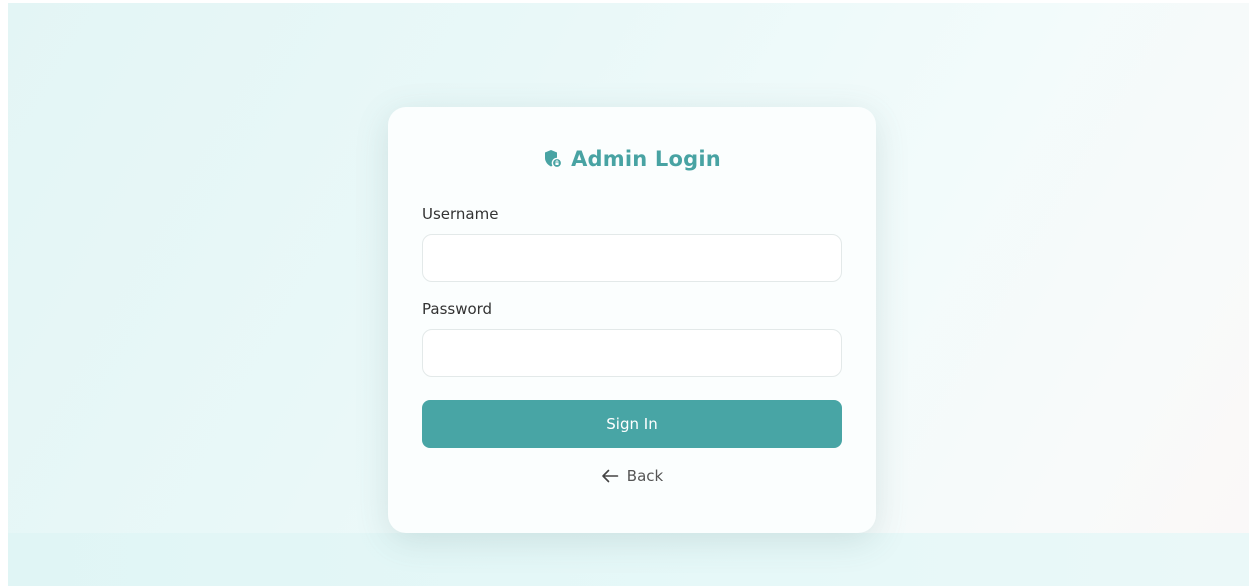  I want to click on password-label: Password, so click(457, 309).